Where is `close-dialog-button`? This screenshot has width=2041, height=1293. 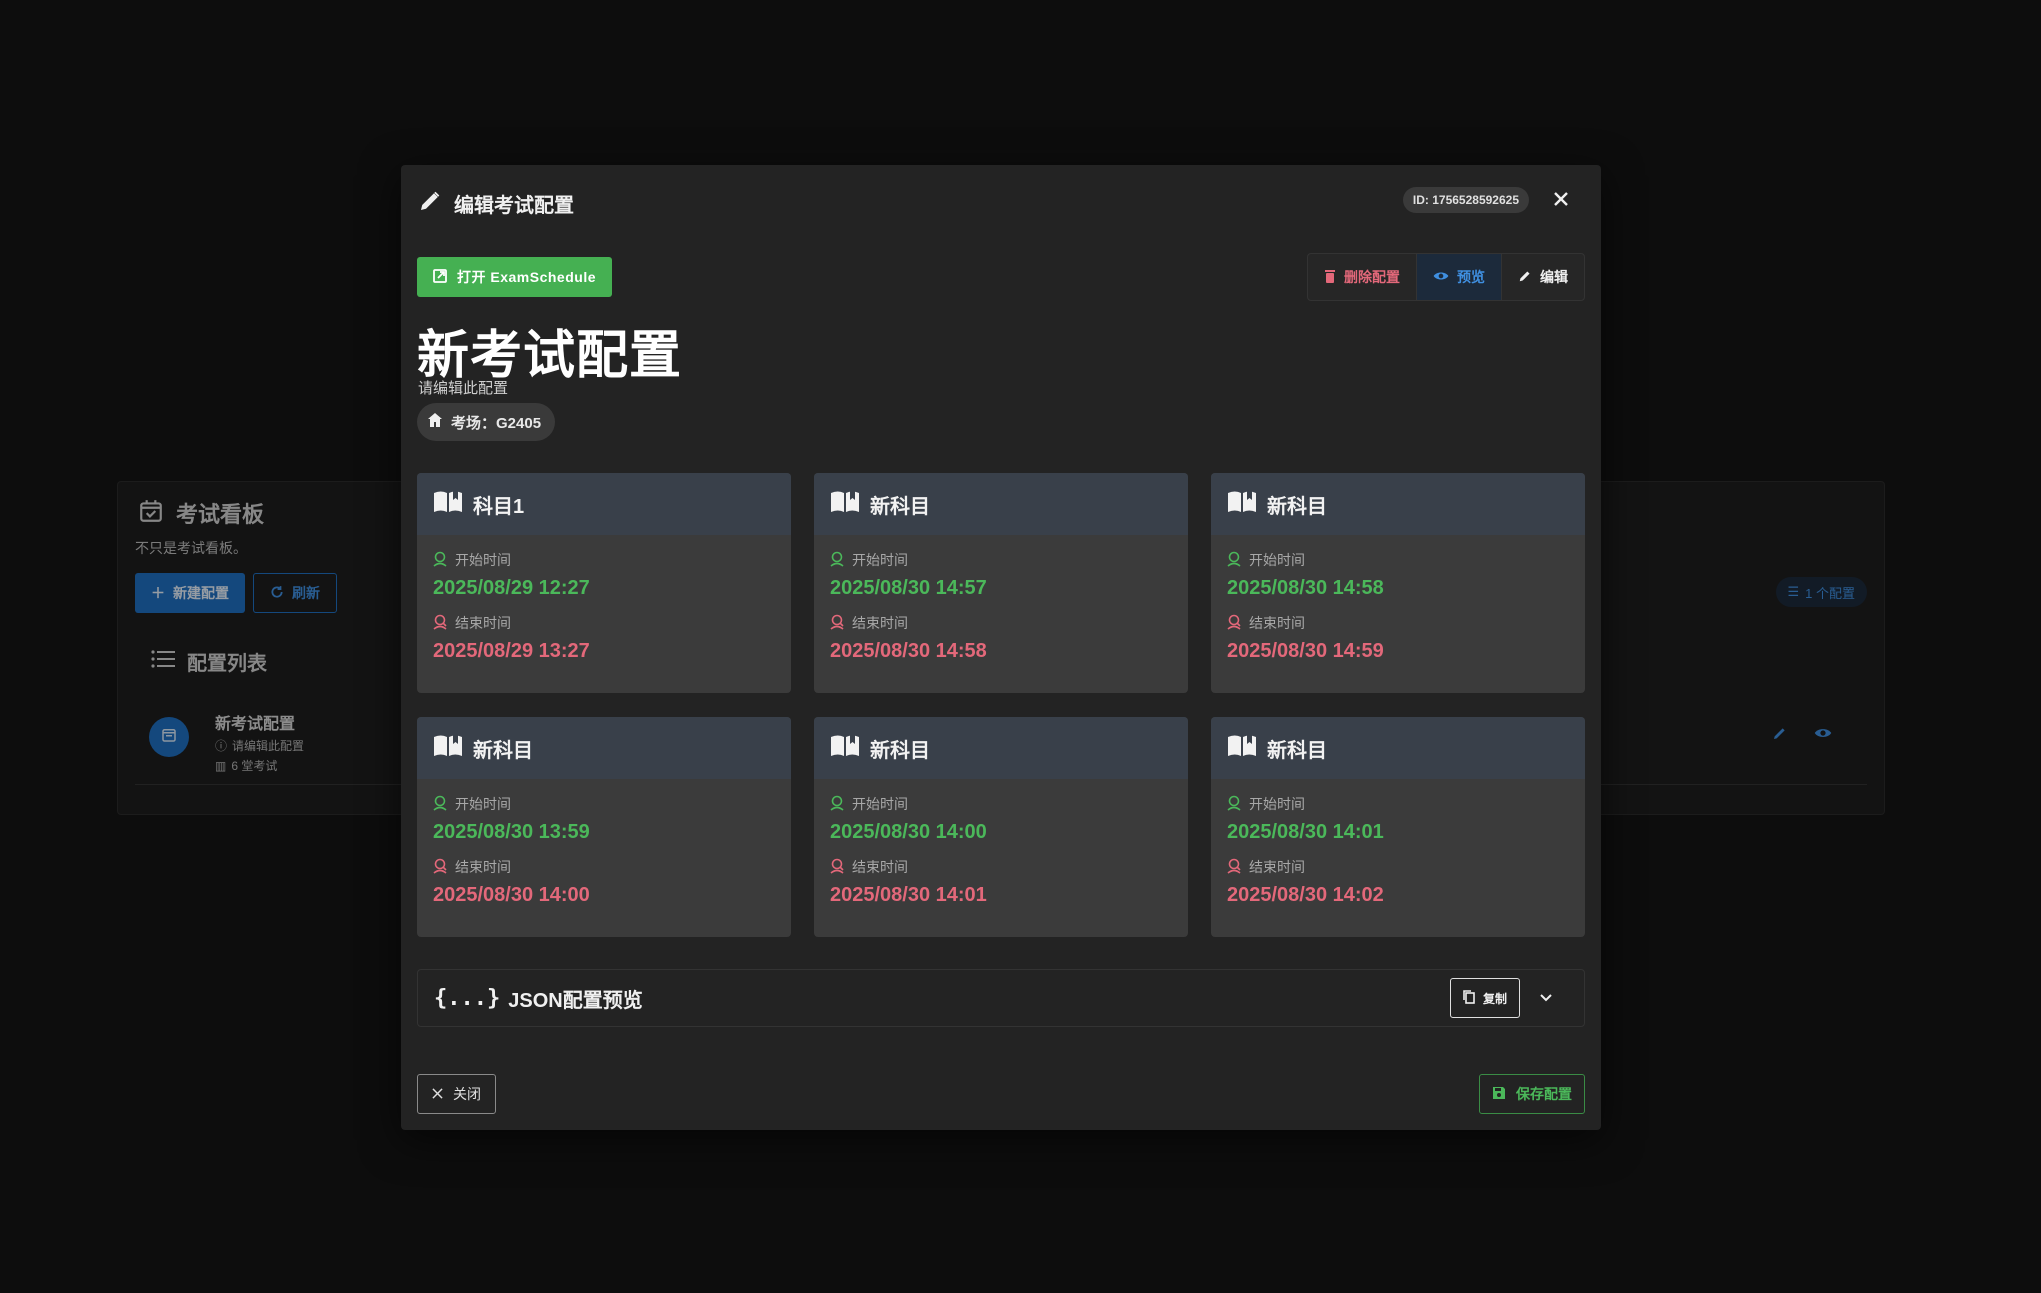 close-dialog-button is located at coordinates (1561, 201).